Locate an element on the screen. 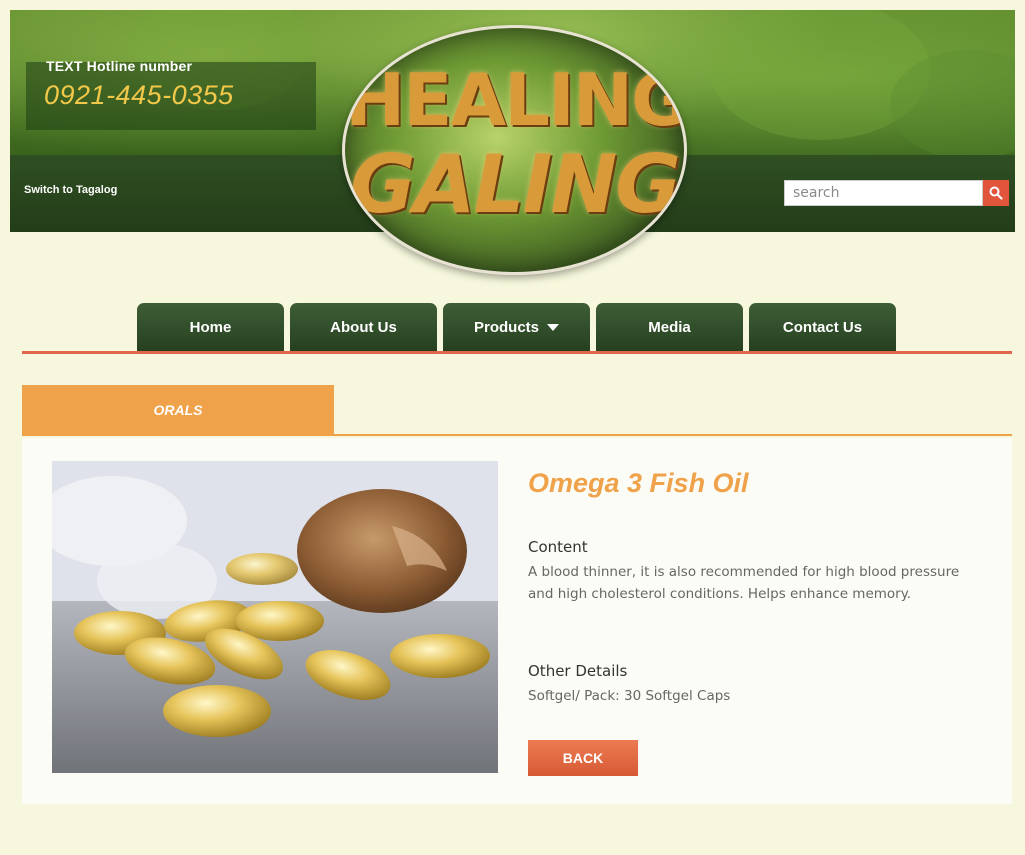  nav-tab-about-us: About Us is located at coordinates (363, 327).